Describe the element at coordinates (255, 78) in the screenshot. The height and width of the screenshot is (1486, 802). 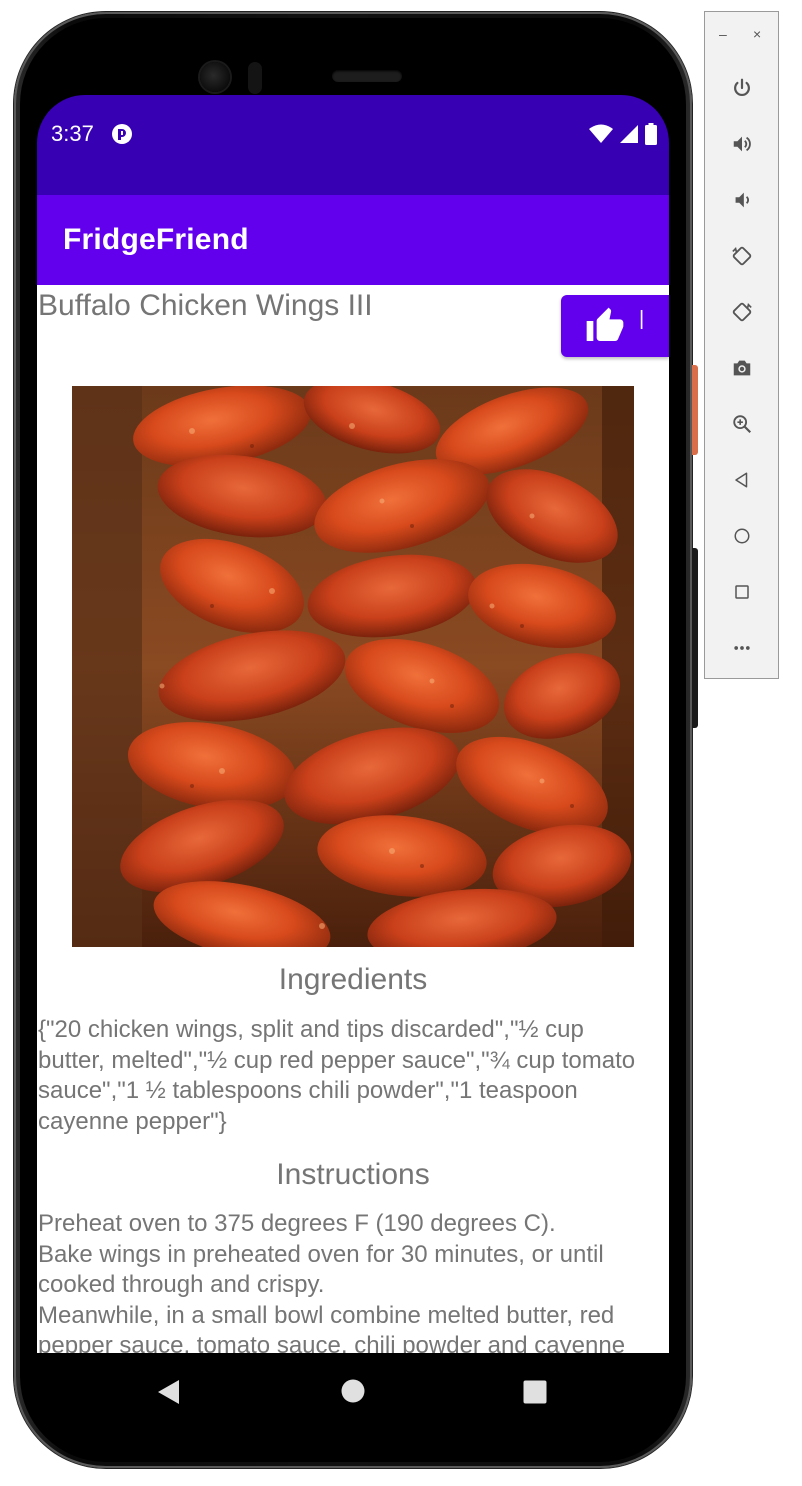
I see `proximity-sensor-icon` at that location.